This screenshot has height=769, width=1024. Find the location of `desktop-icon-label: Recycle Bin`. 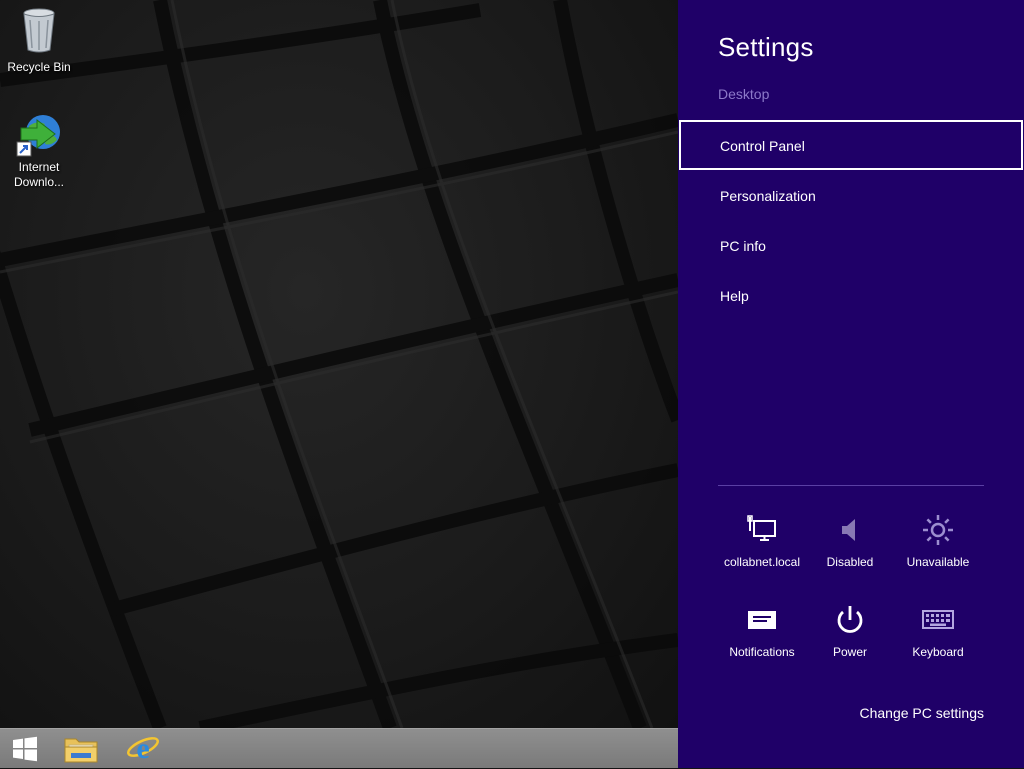

desktop-icon-label: Recycle Bin is located at coordinates (39, 67).